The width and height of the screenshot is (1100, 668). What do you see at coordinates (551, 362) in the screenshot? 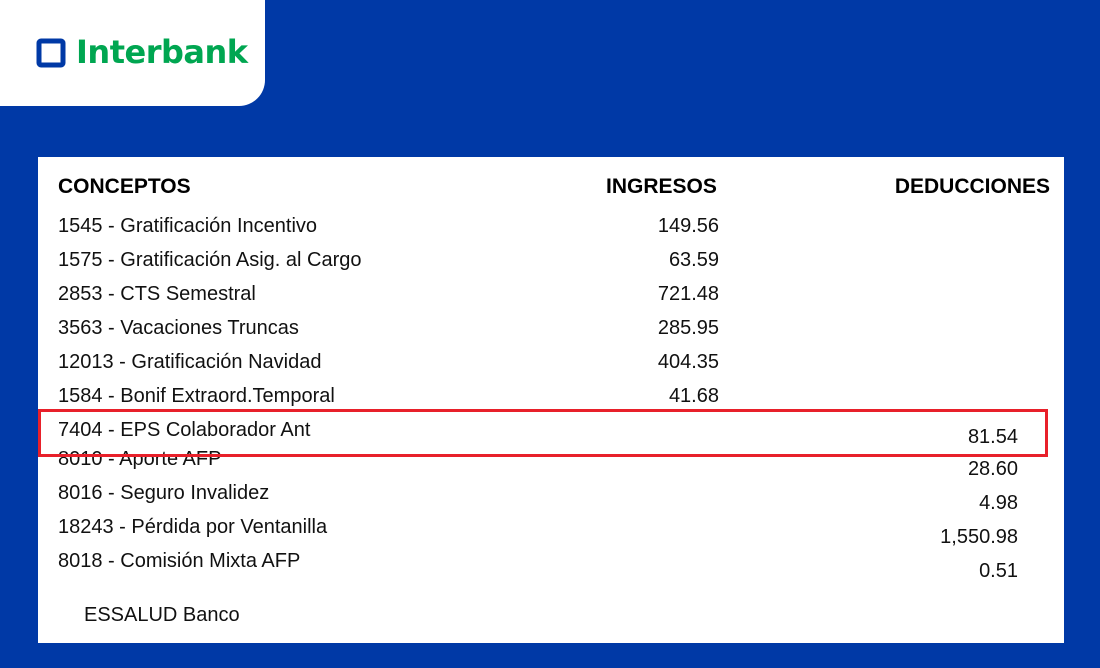
I see `table-row: 12013 - Gratificación Navidad 404.35` at bounding box center [551, 362].